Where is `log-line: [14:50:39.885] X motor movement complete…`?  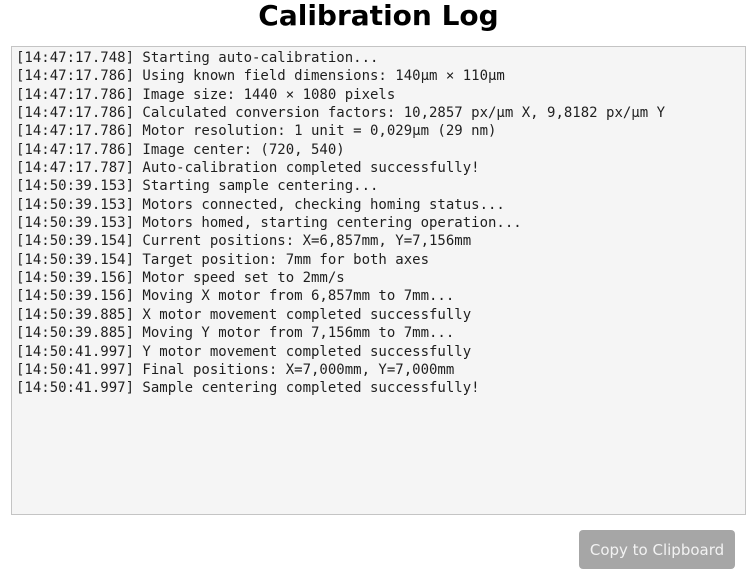 log-line: [14:50:39.885] X motor movement complete… is located at coordinates (244, 314).